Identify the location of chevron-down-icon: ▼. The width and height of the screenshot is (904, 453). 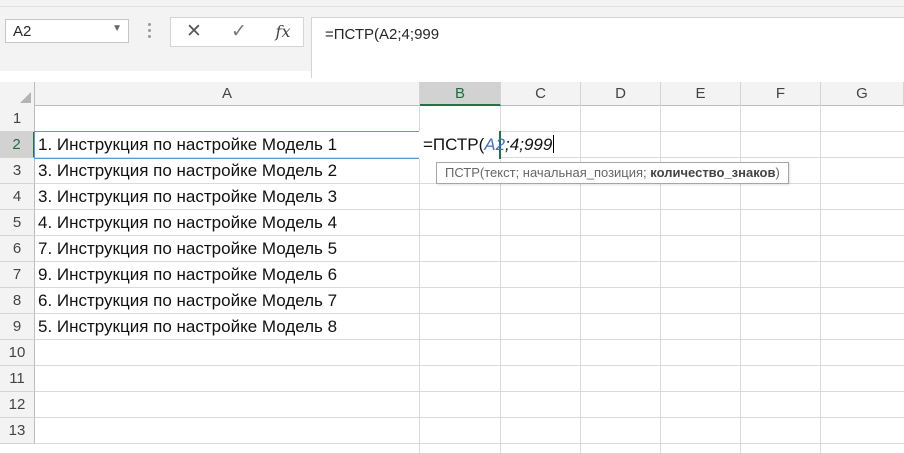
(117, 28).